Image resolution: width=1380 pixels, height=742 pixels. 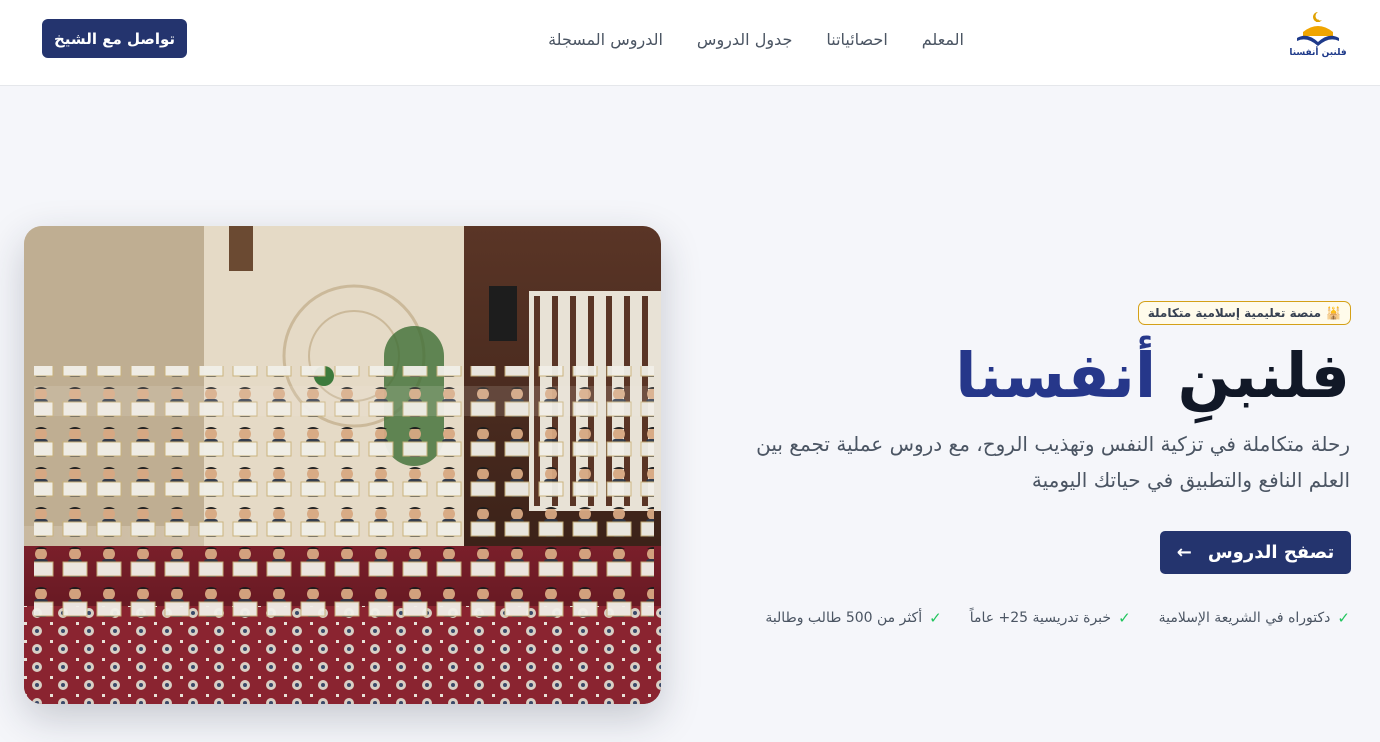 I want to click on nav-link-recorded-lessons: الدروس المسجلة, so click(x=605, y=39).